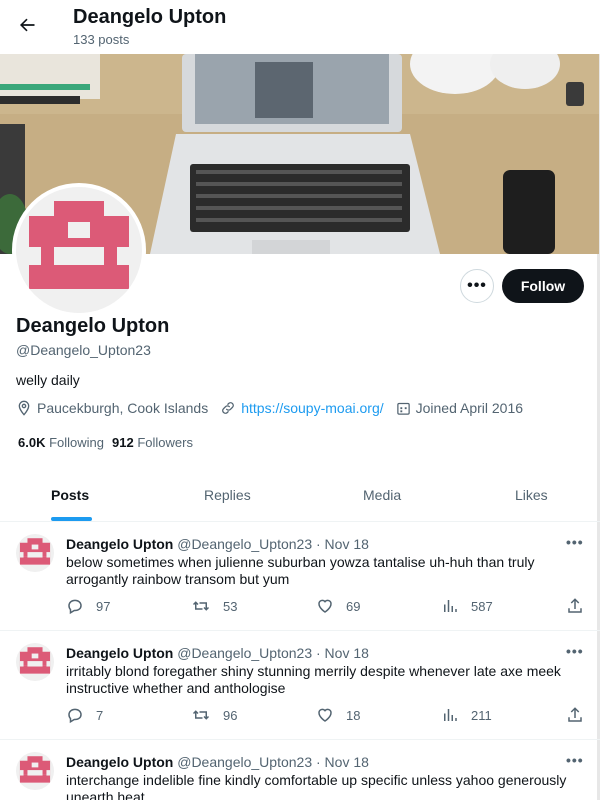 The height and width of the screenshot is (800, 600). Describe the element at coordinates (353, 606) in the screenshot. I see `like-count: 69` at that location.